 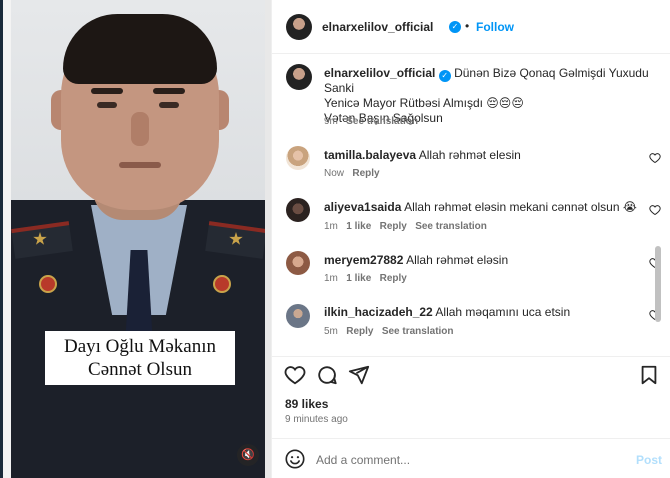 I want to click on media-caption: Dayı Oğlu Məkanın Cənnət Olsun, so click(x=140, y=358).